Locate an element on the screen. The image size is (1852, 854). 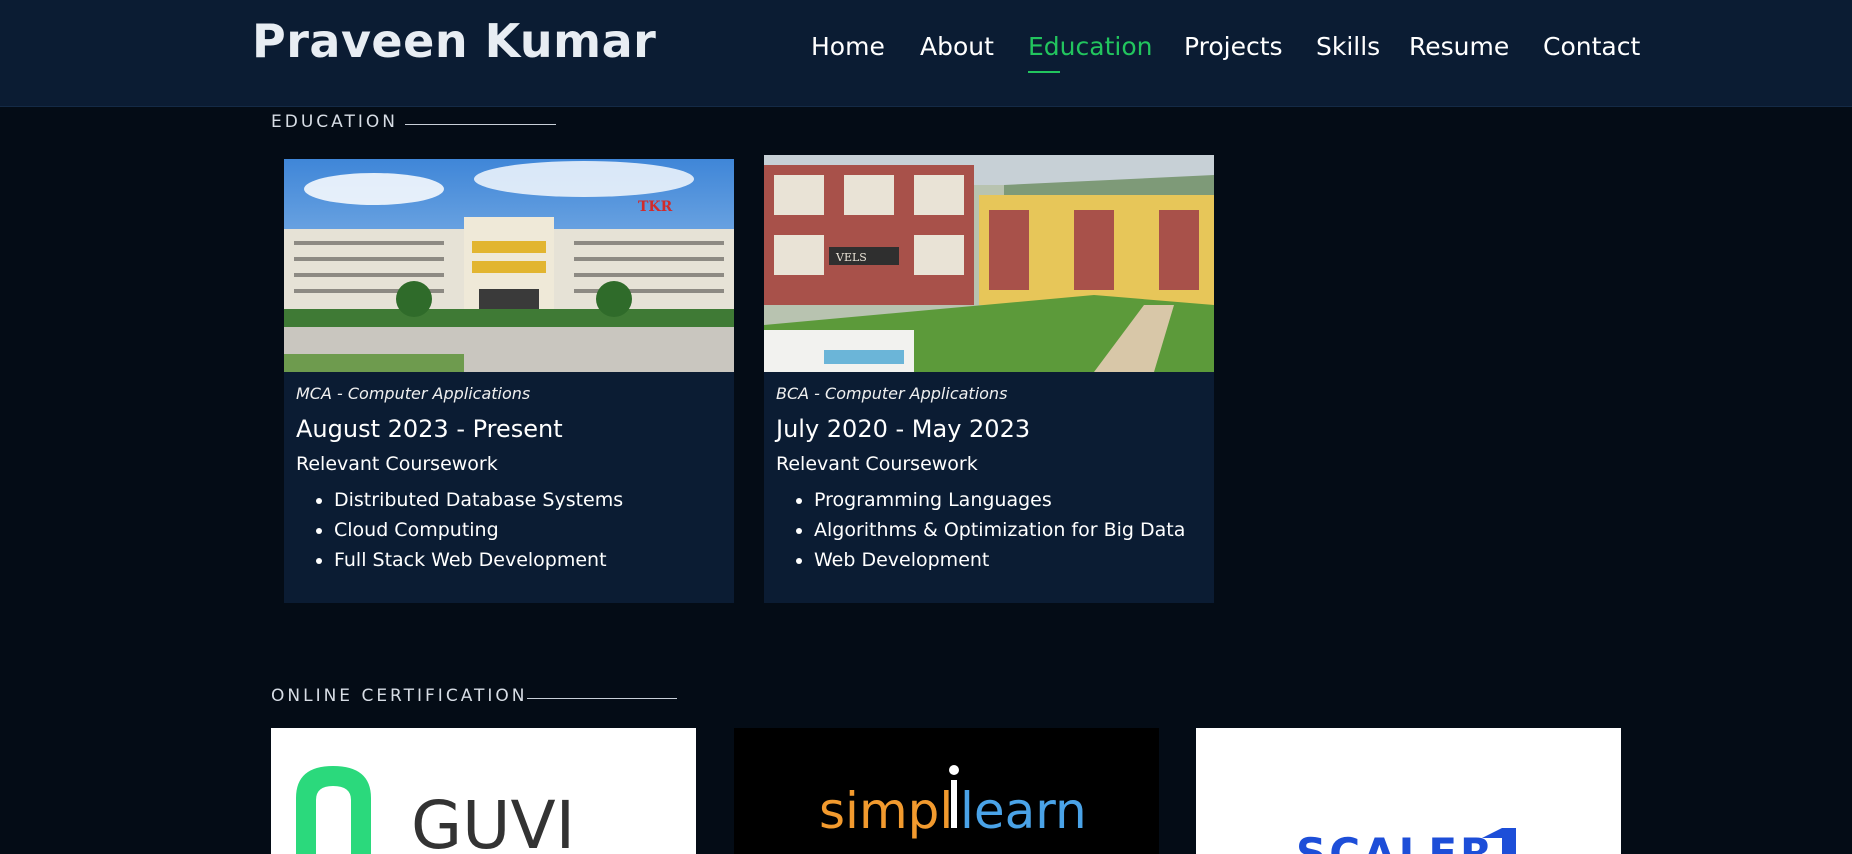
course-item: Algorithms & Optimization for Big Data is located at coordinates (1008, 530).